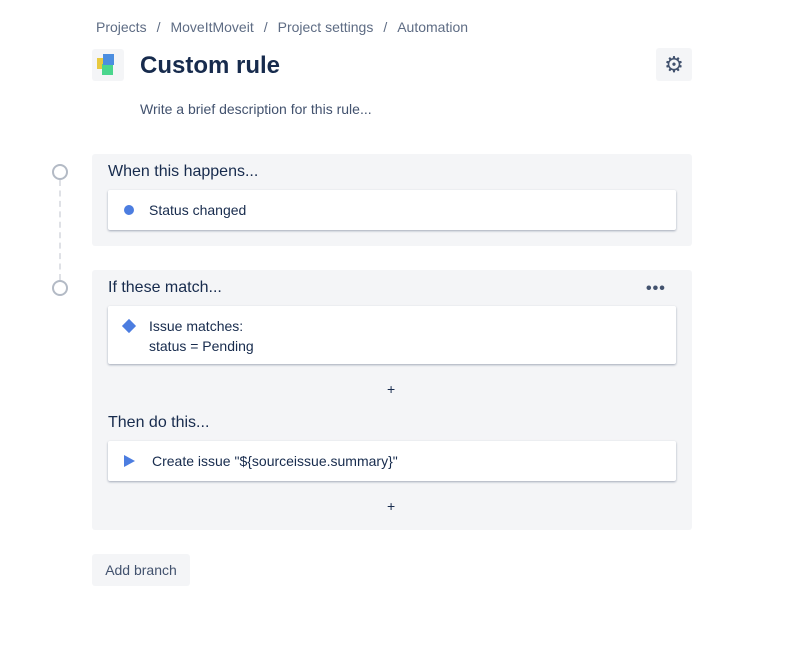  What do you see at coordinates (141, 570) in the screenshot?
I see `add-branch-button: Add branch` at bounding box center [141, 570].